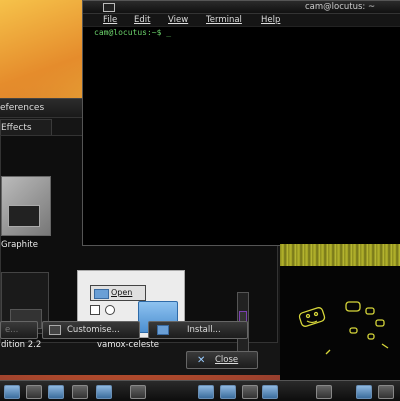 The width and height of the screenshot is (400, 401). I want to click on close-button: ✕ Close, so click(222, 360).